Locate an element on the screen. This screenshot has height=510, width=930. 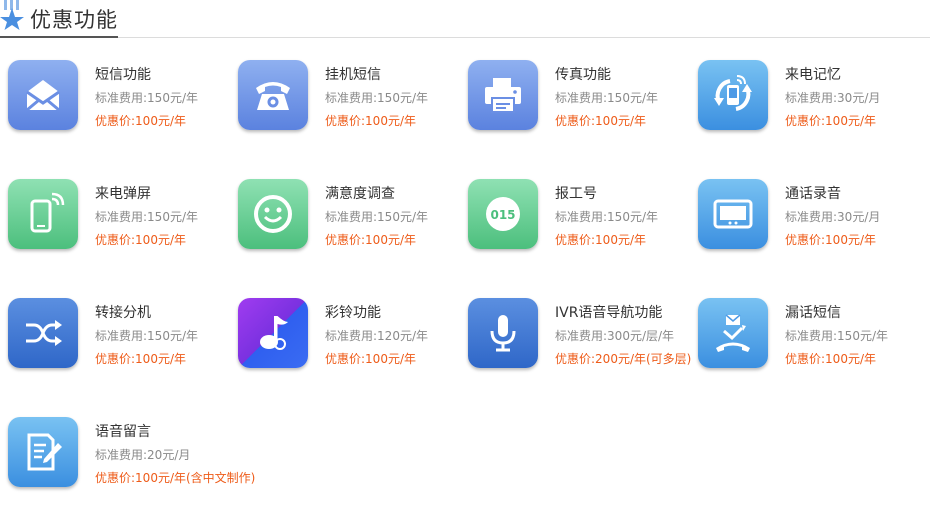
feature-satisfaction-survey: 满意度调查 标准费用:150元/年 优惠价:100元/年 is located at coordinates (345, 224).